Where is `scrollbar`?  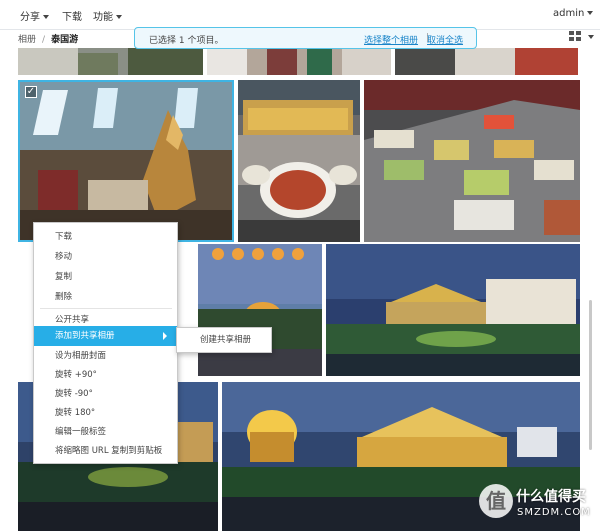 scrollbar is located at coordinates (590, 375).